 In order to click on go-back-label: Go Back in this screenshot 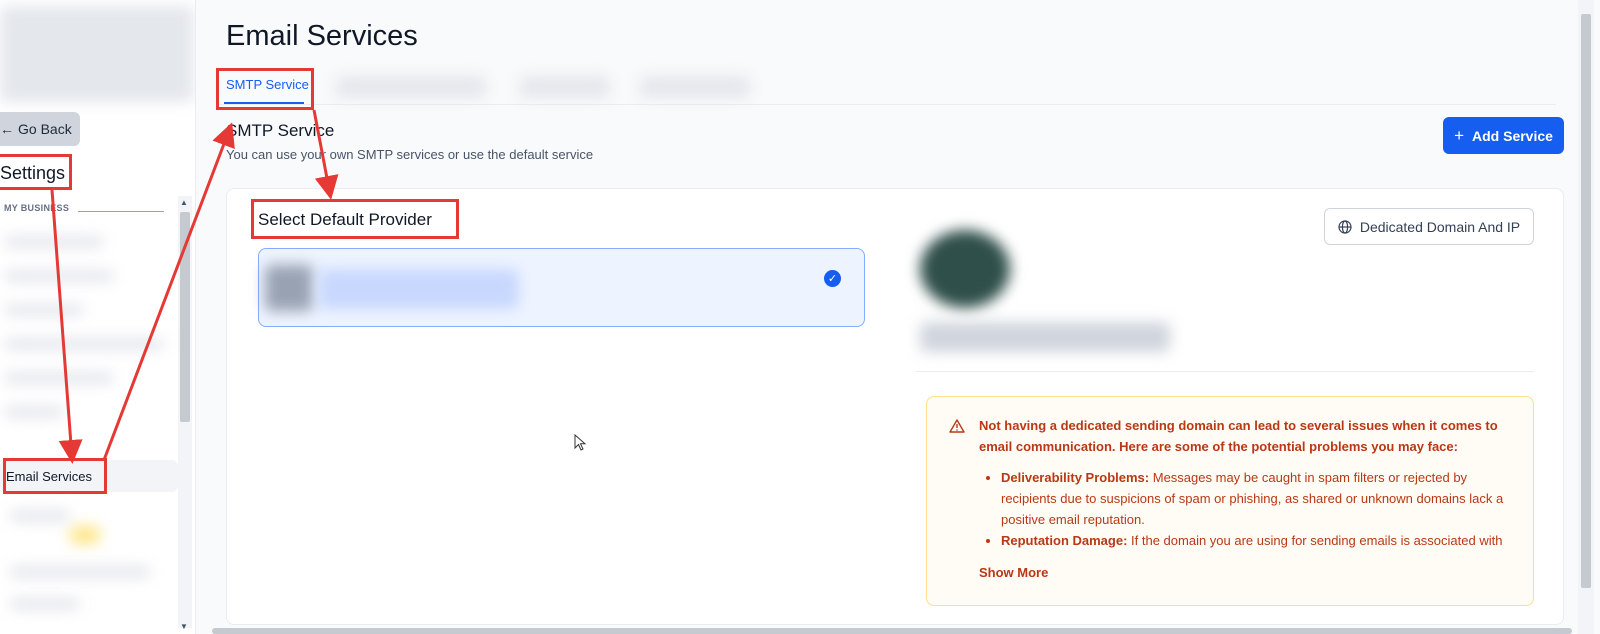, I will do `click(45, 129)`.